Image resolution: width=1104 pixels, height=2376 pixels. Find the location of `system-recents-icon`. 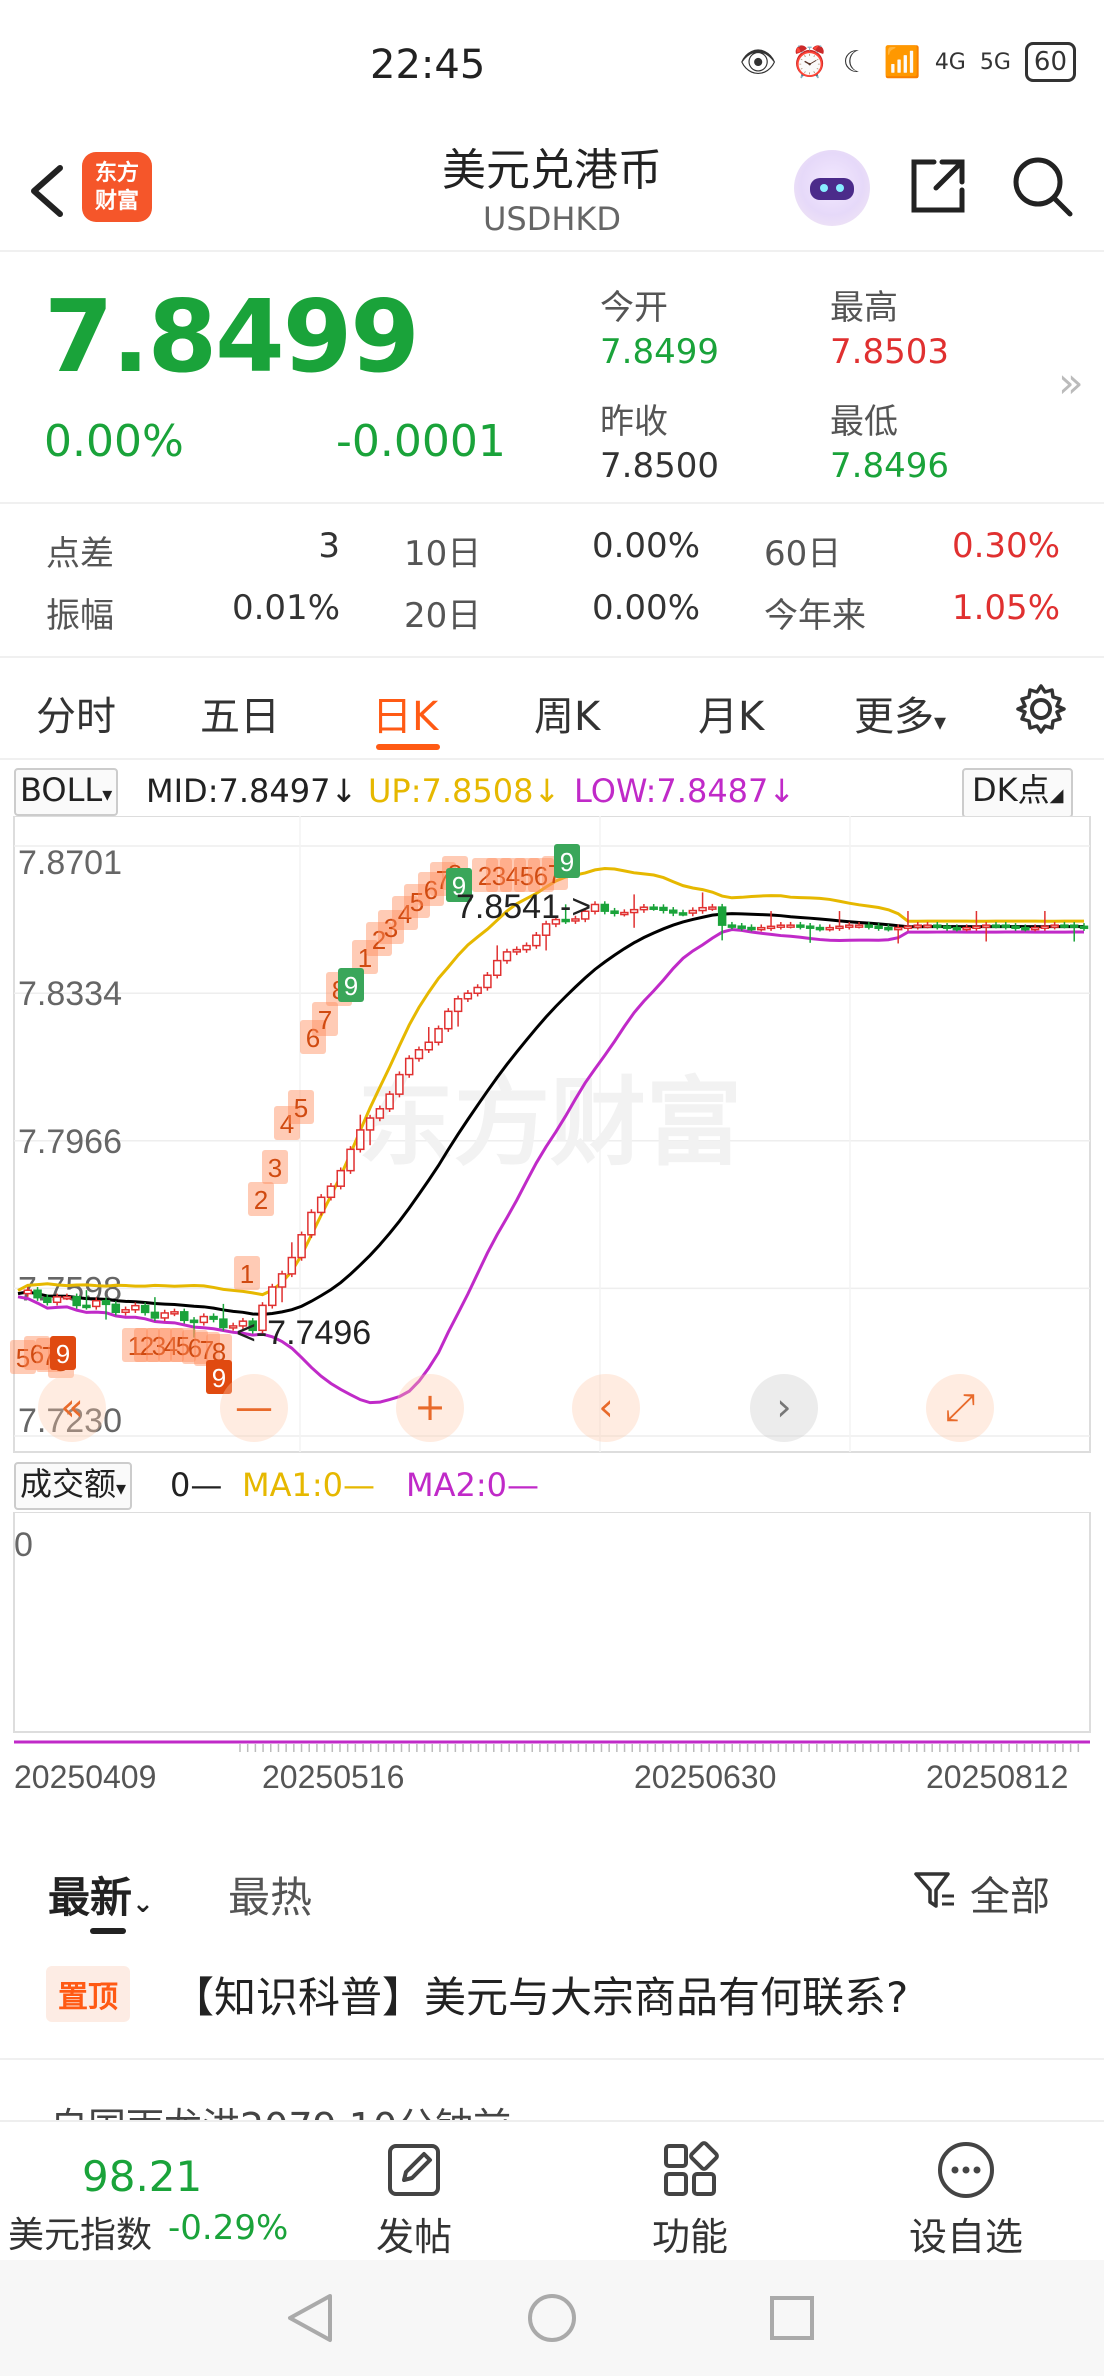

system-recents-icon is located at coordinates (792, 2318).